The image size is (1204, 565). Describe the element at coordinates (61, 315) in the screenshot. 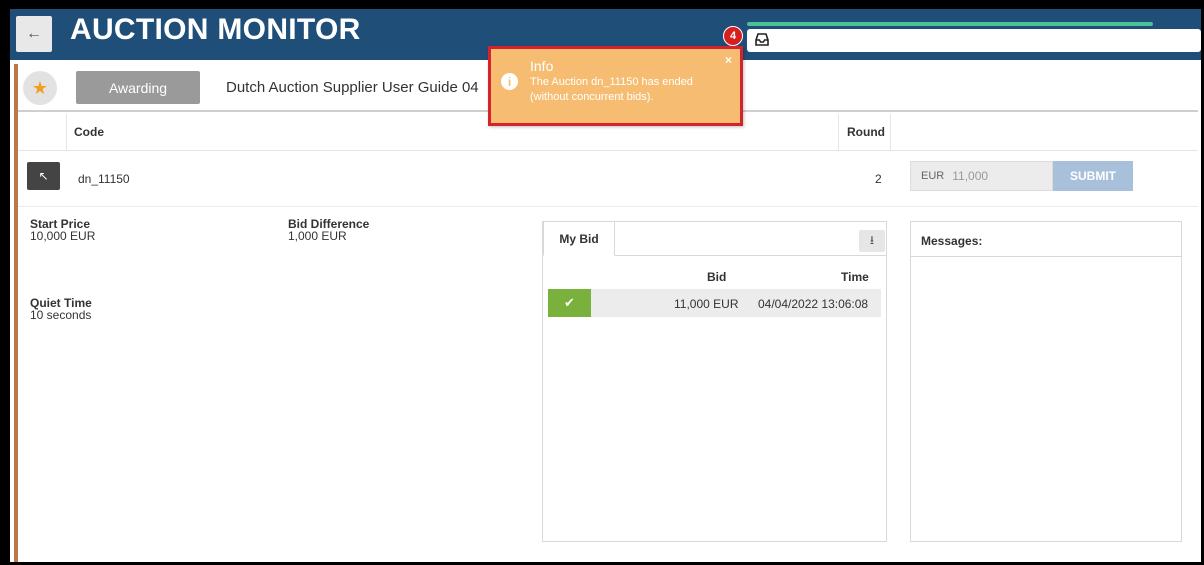

I see `quiet-time-value: 10 seconds` at that location.